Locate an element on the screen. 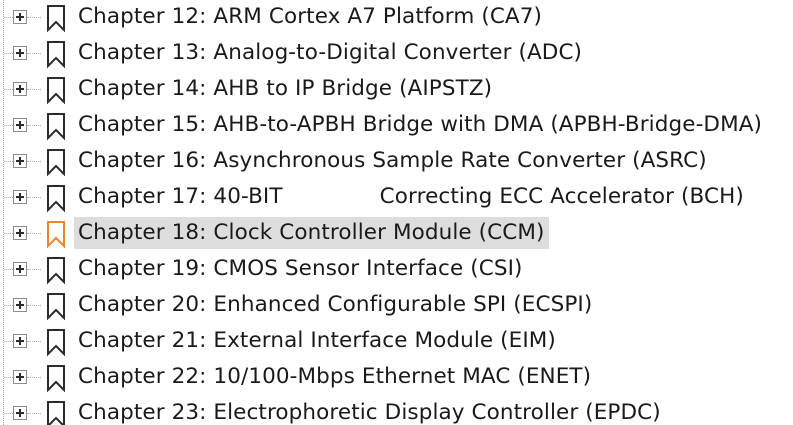  bookmark-row-chapter-12: Chapter 12: ARM Cortex A7 Platform (CA7) is located at coordinates (396, 17).